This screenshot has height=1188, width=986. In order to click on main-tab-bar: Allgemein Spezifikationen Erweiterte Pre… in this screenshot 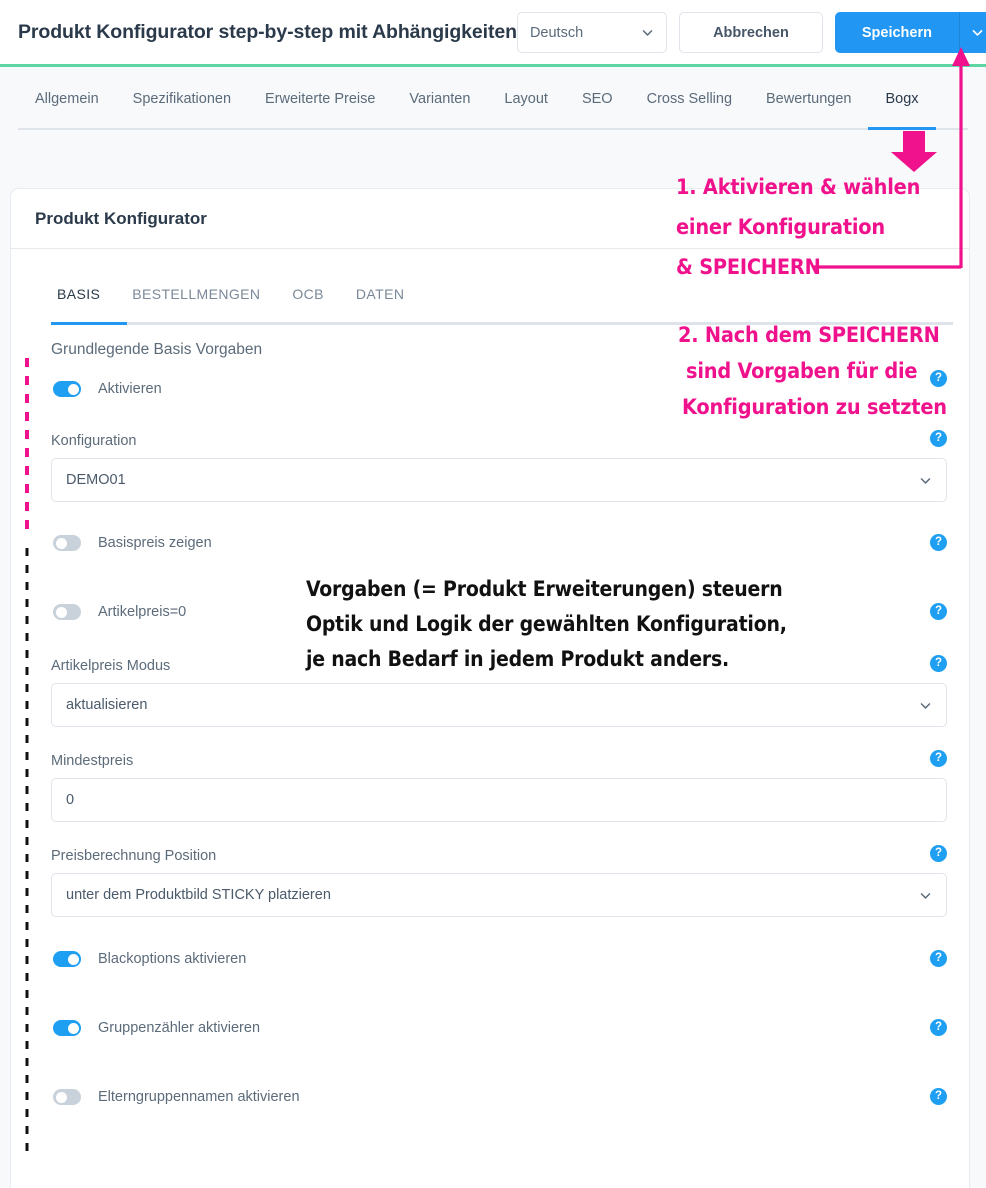, I will do `click(493, 98)`.